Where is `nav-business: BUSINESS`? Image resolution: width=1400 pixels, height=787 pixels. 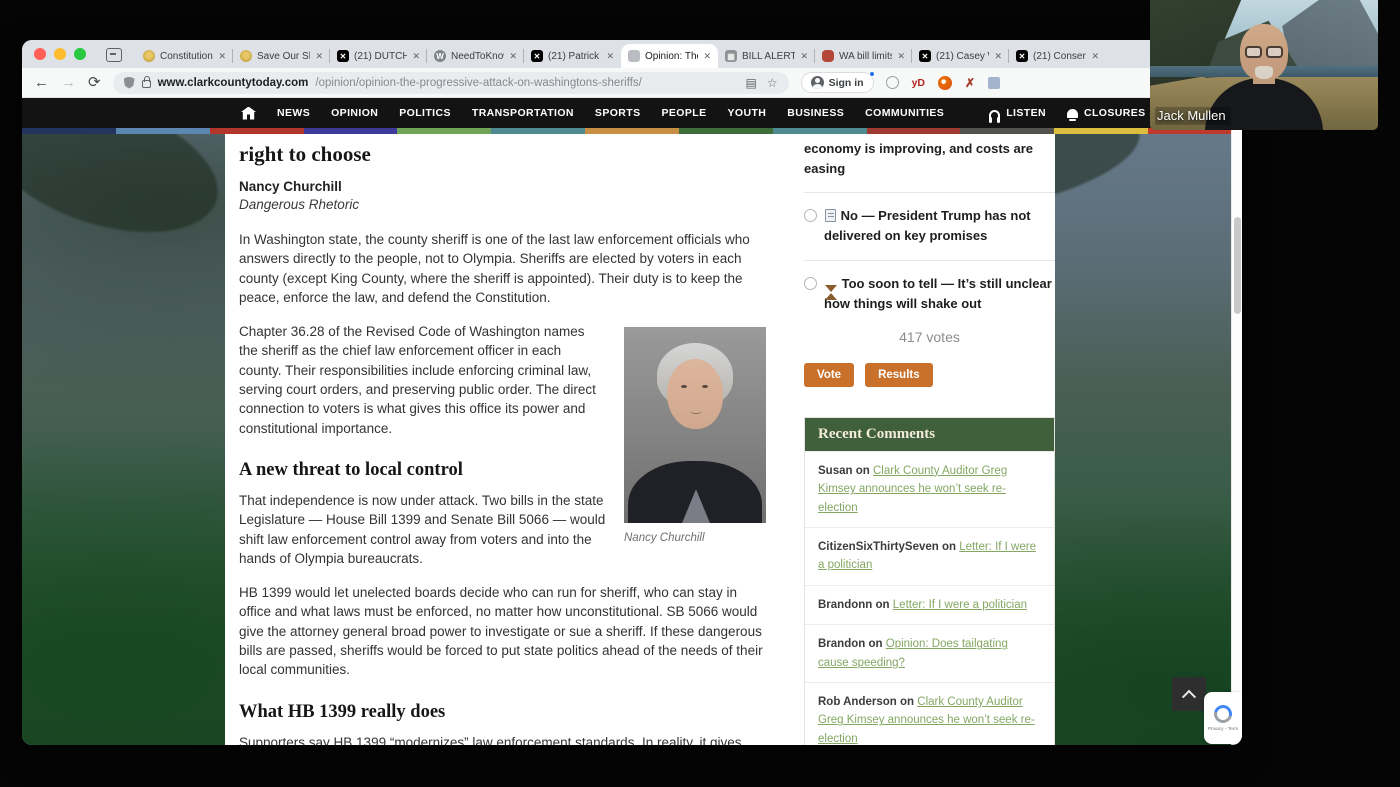
nav-business: BUSINESS is located at coordinates (815, 113).